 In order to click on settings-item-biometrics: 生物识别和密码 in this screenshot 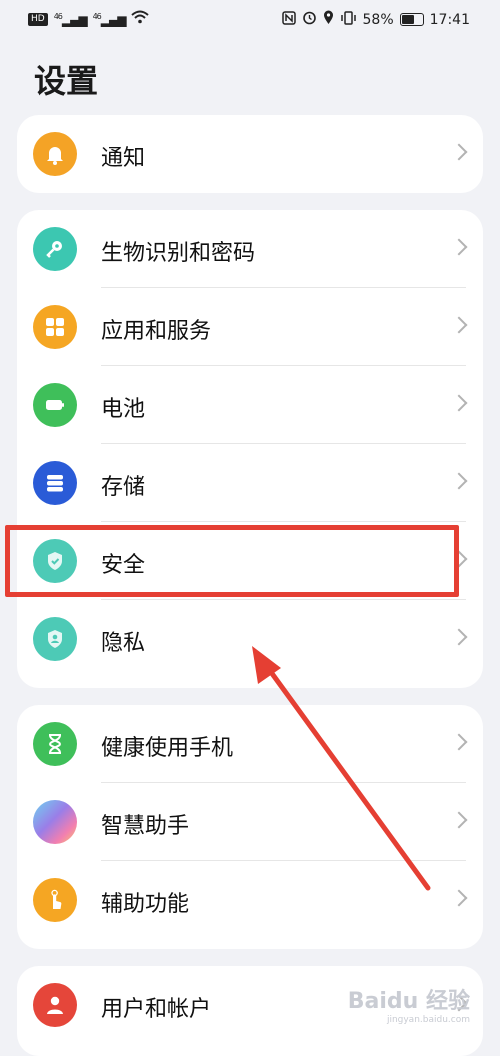, I will do `click(250, 249)`.